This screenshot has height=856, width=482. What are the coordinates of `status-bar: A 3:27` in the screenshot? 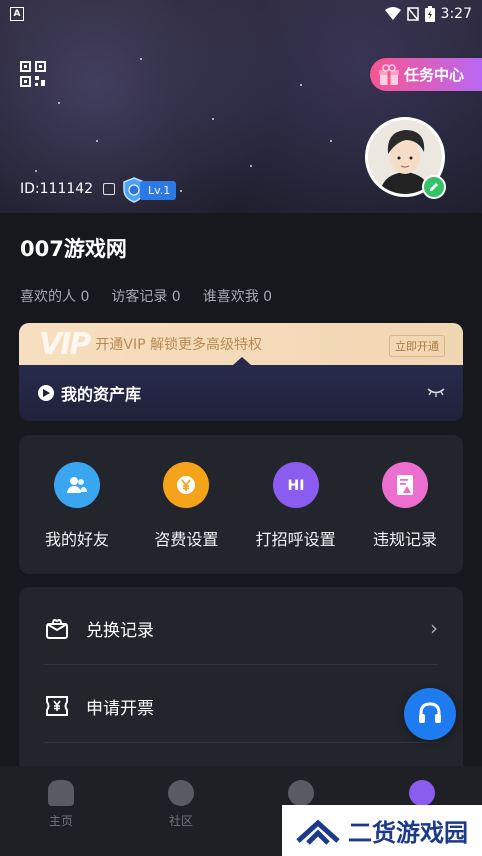 It's located at (241, 14).